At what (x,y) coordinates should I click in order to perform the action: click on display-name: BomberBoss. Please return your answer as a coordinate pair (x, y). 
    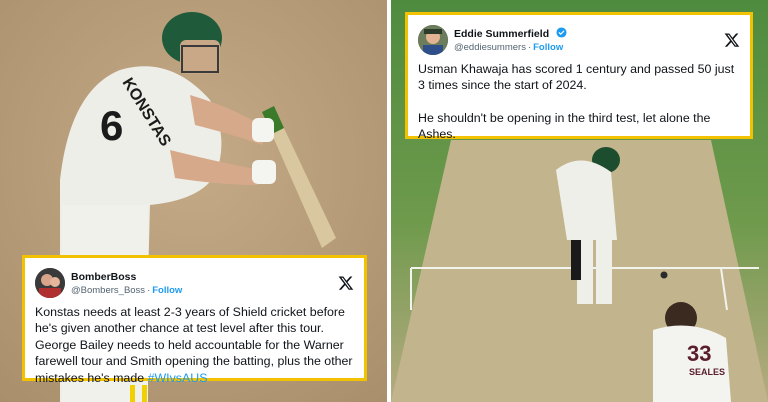
    Looking at the image, I should click on (103, 277).